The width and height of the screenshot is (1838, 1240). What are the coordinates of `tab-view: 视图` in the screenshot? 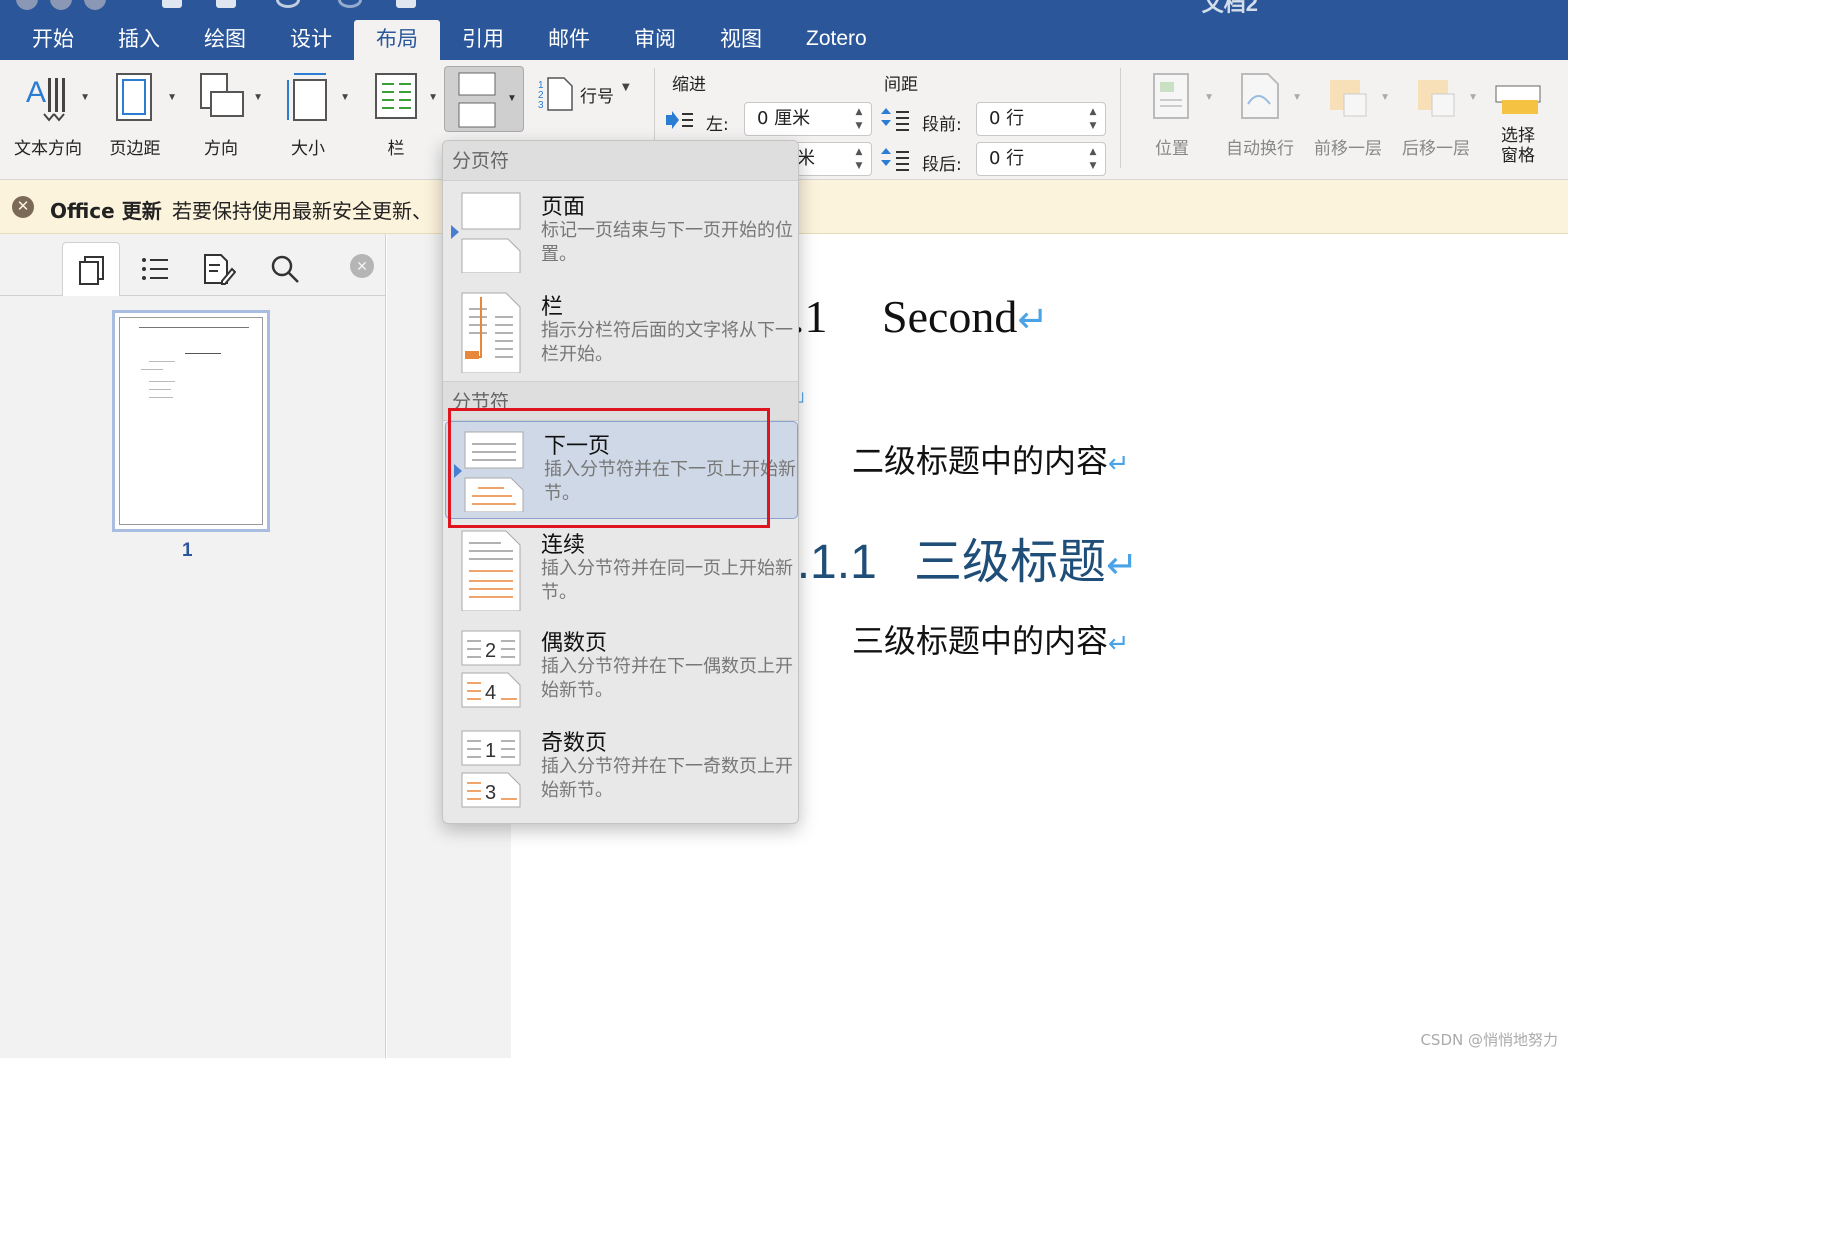 It's located at (741, 40).